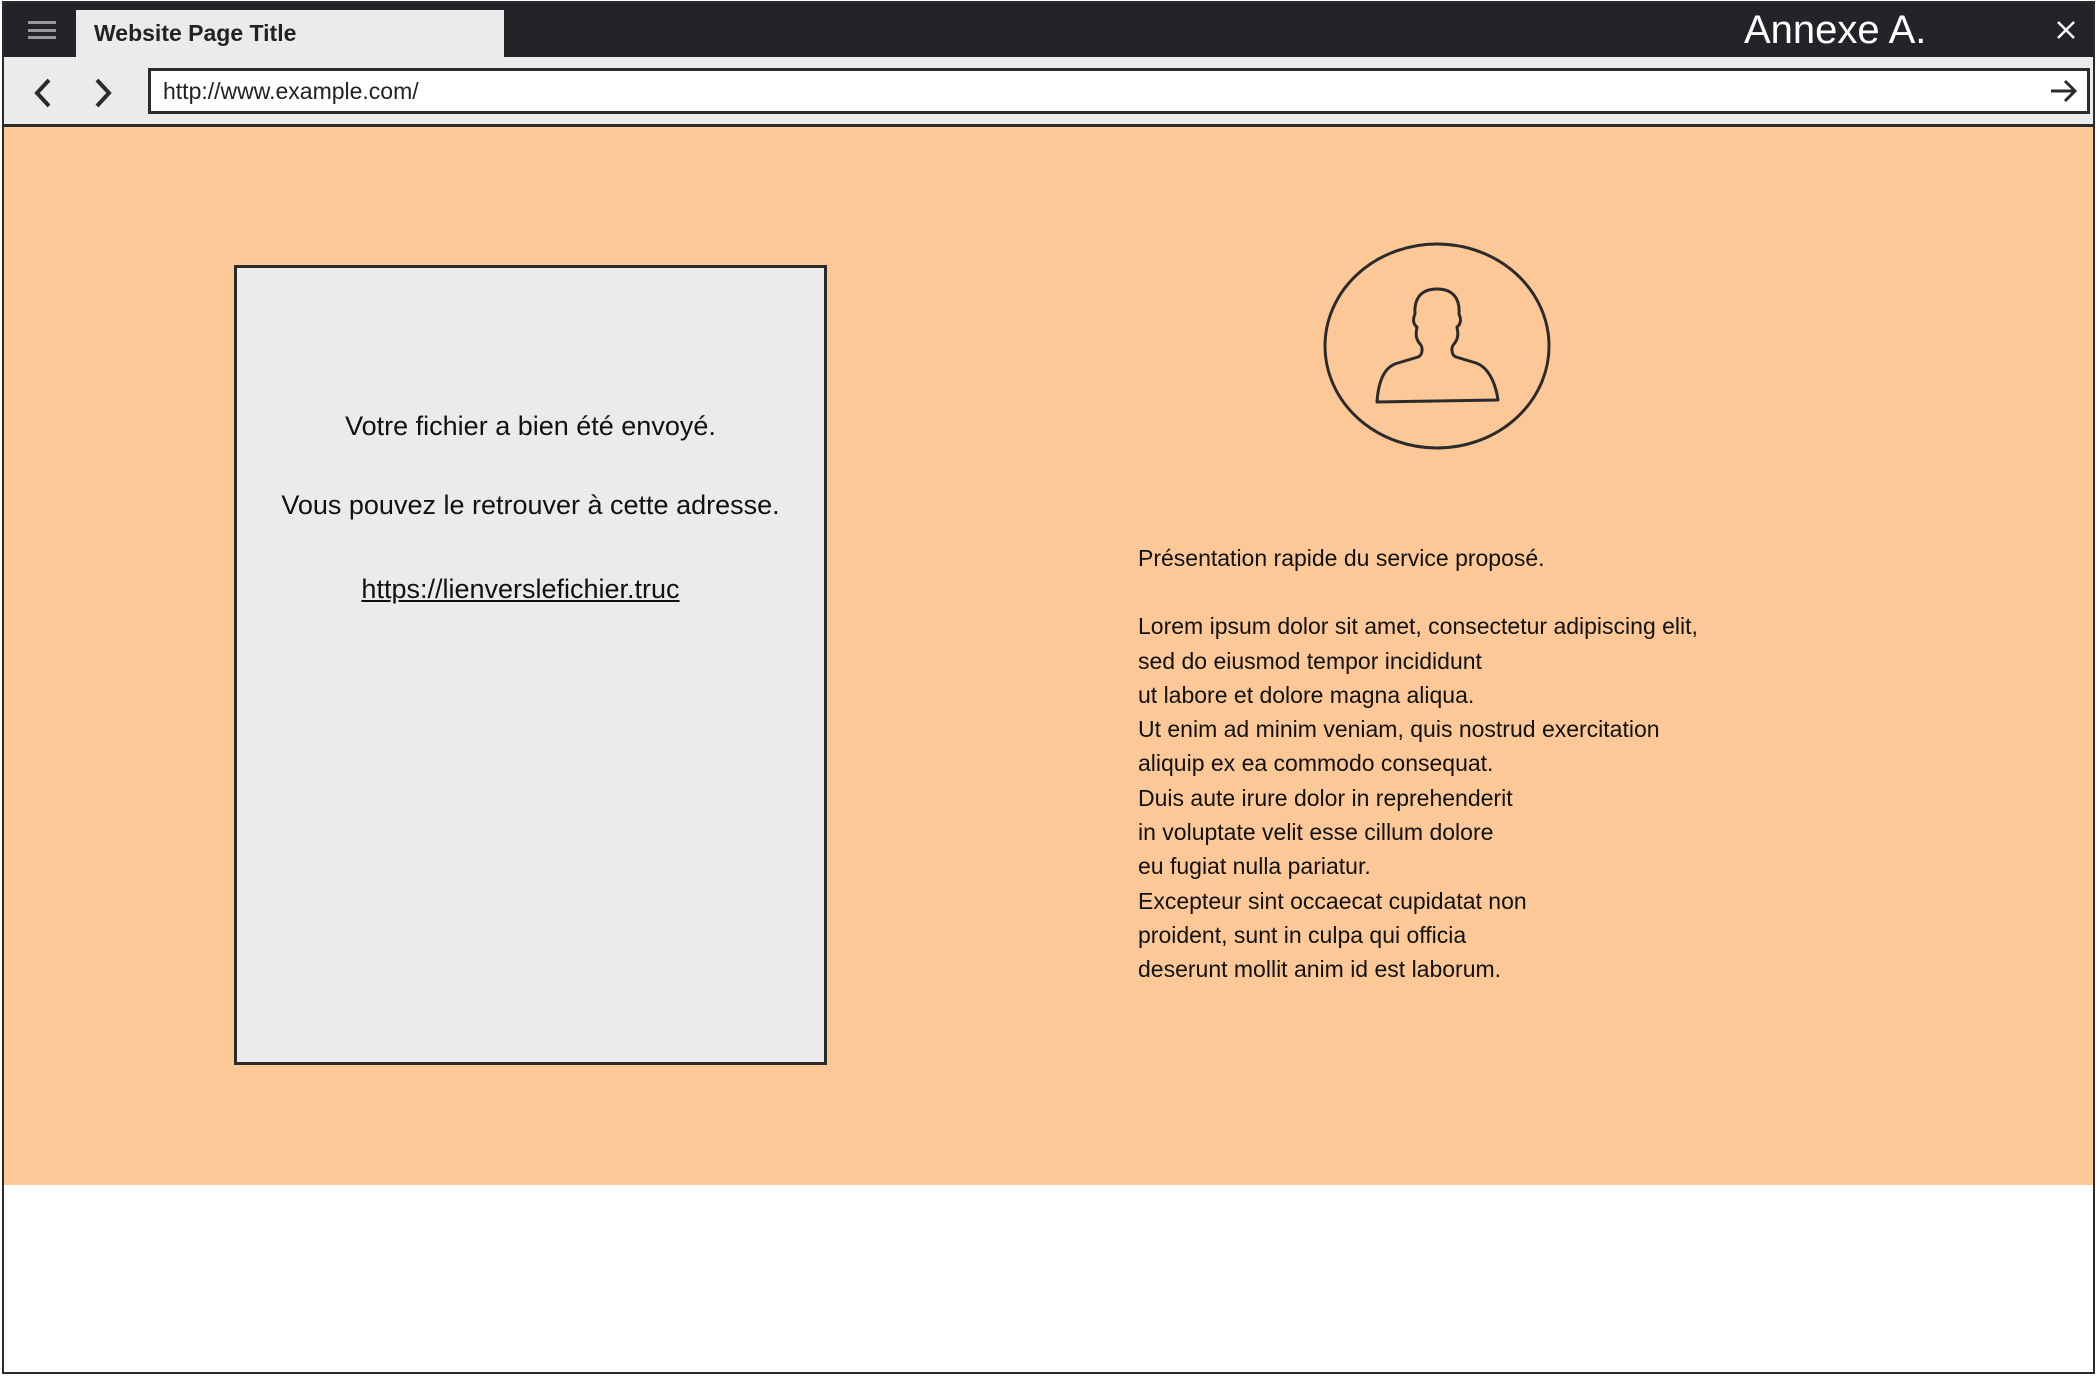  Describe the element at coordinates (1437, 346) in the screenshot. I see `user-avatar-icon` at that location.